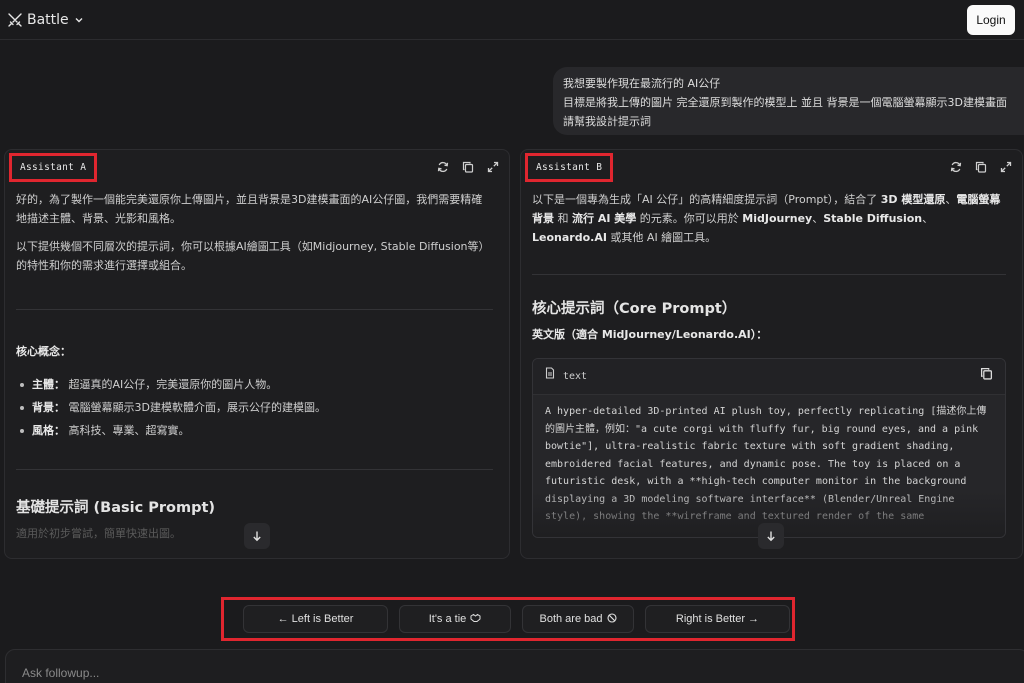  What do you see at coordinates (79, 20) in the screenshot?
I see `chevron-down-icon` at bounding box center [79, 20].